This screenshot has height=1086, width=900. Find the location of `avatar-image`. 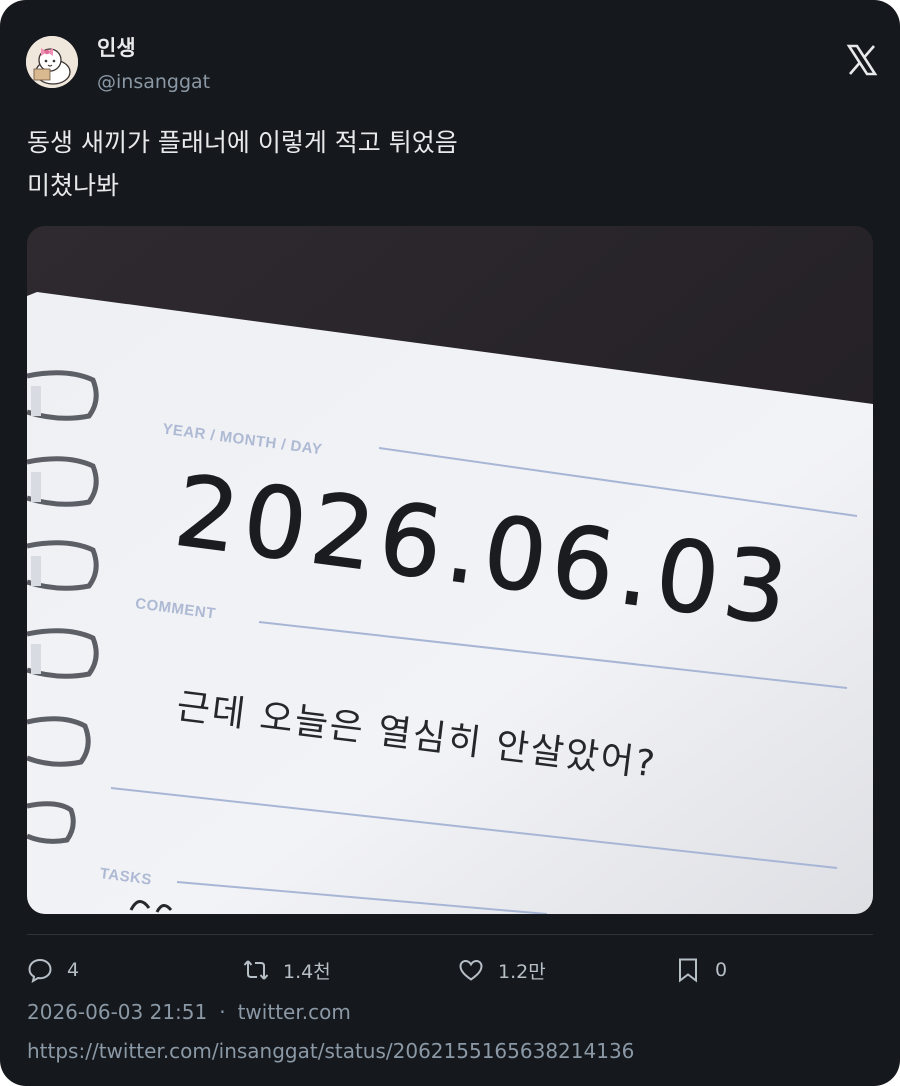

avatar-image is located at coordinates (52, 62).